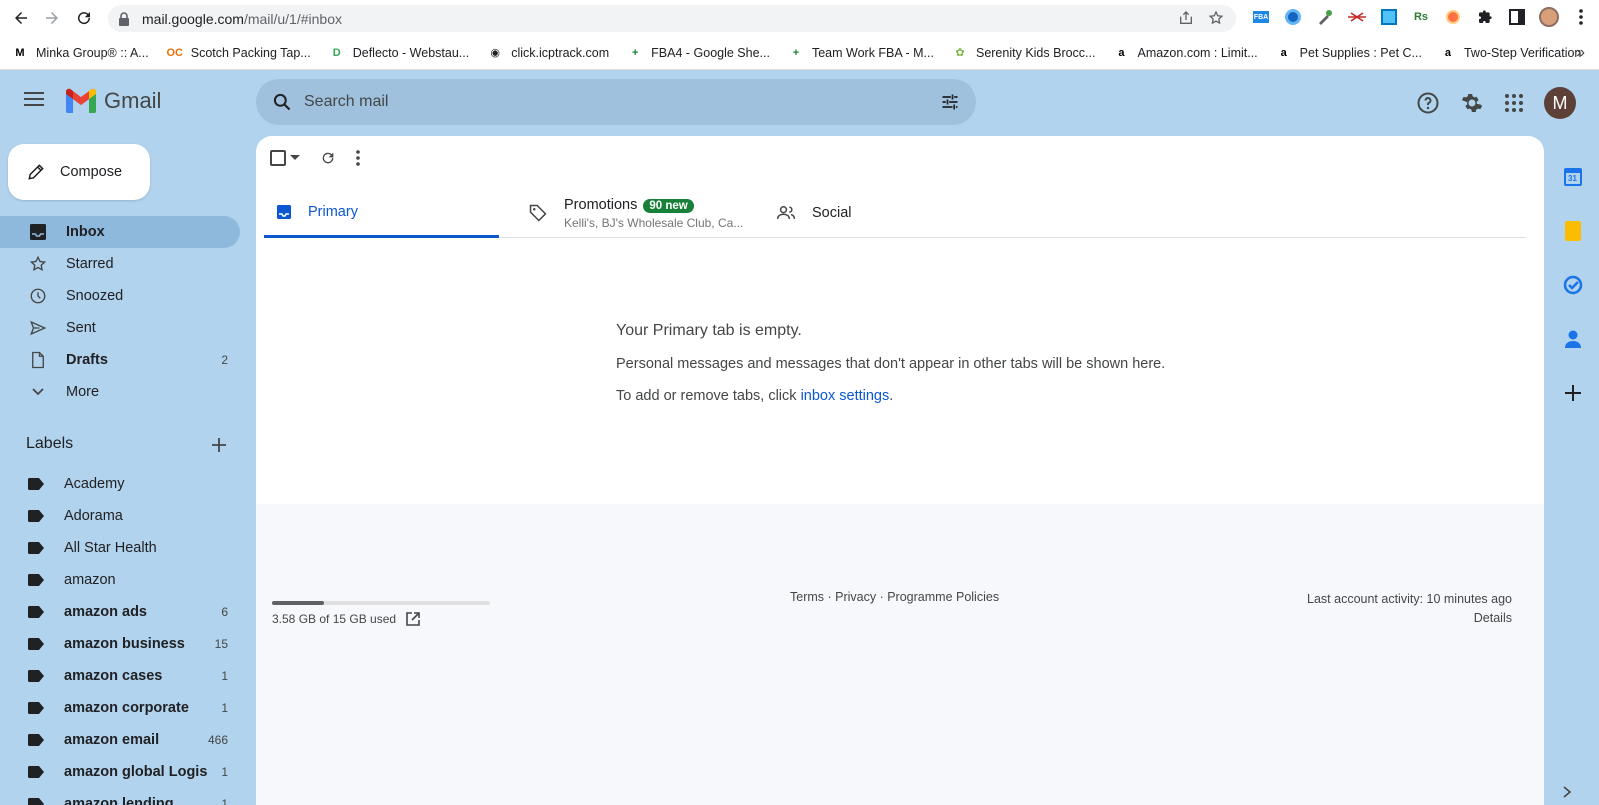 The image size is (1599, 805). What do you see at coordinates (616, 102) in the screenshot?
I see `search-bar: Search mail` at bounding box center [616, 102].